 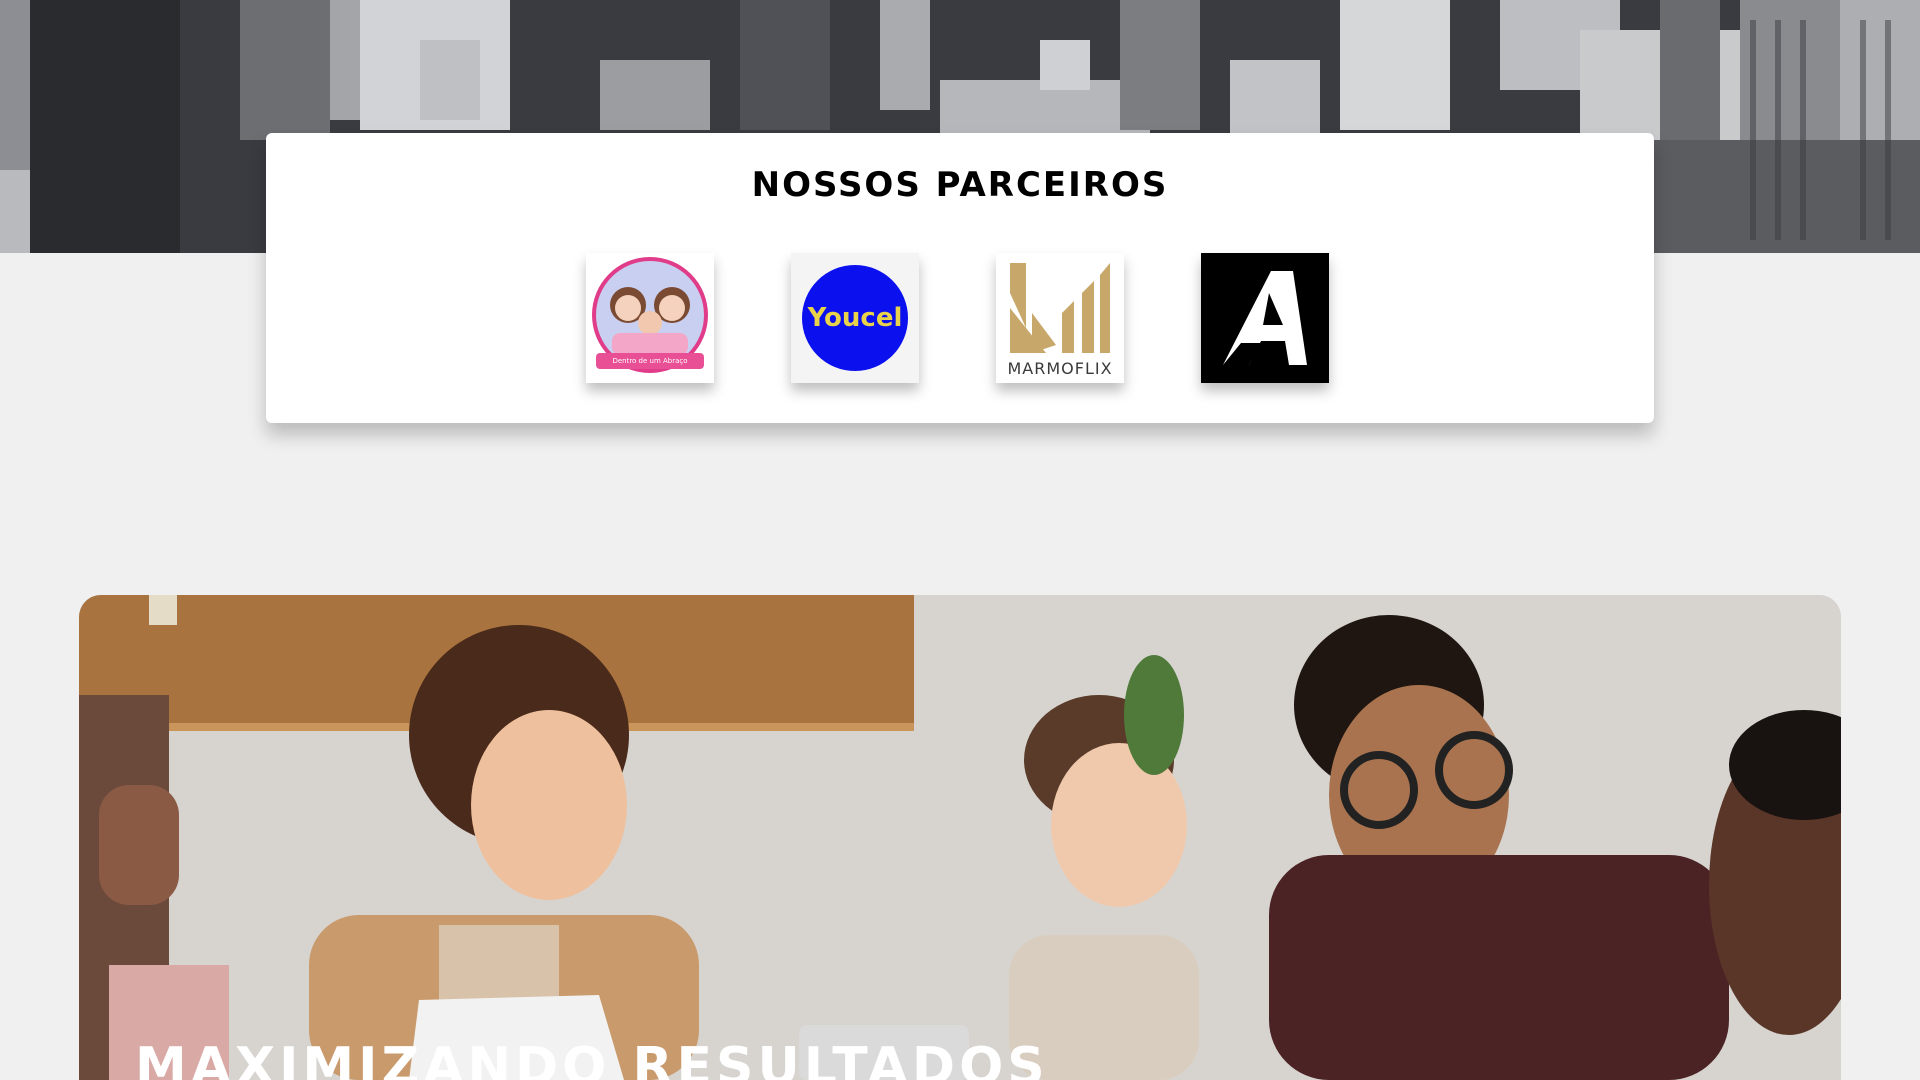 I want to click on partner-logo-caption: Dentro de um Abraço, so click(x=650, y=361).